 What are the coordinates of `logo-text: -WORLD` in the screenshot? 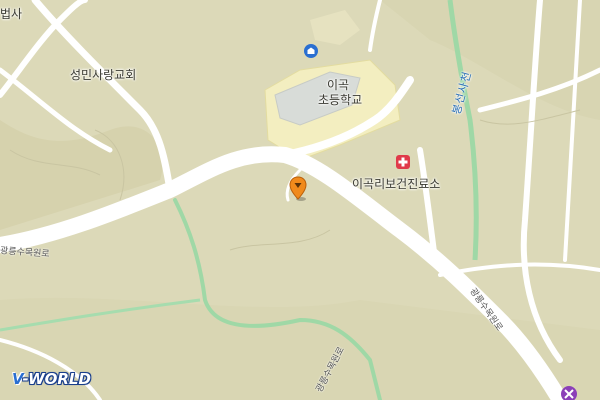 It's located at (56, 379).